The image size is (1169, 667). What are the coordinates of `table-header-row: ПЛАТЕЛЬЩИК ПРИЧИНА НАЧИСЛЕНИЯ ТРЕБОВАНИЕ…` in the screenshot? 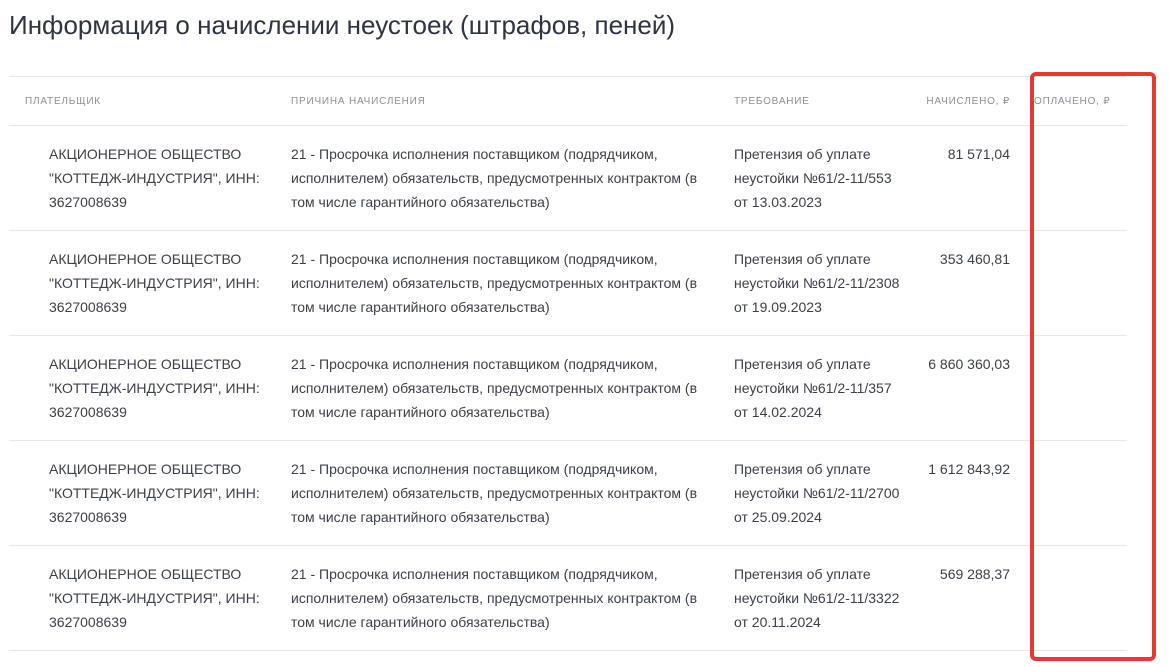 It's located at (568, 101).